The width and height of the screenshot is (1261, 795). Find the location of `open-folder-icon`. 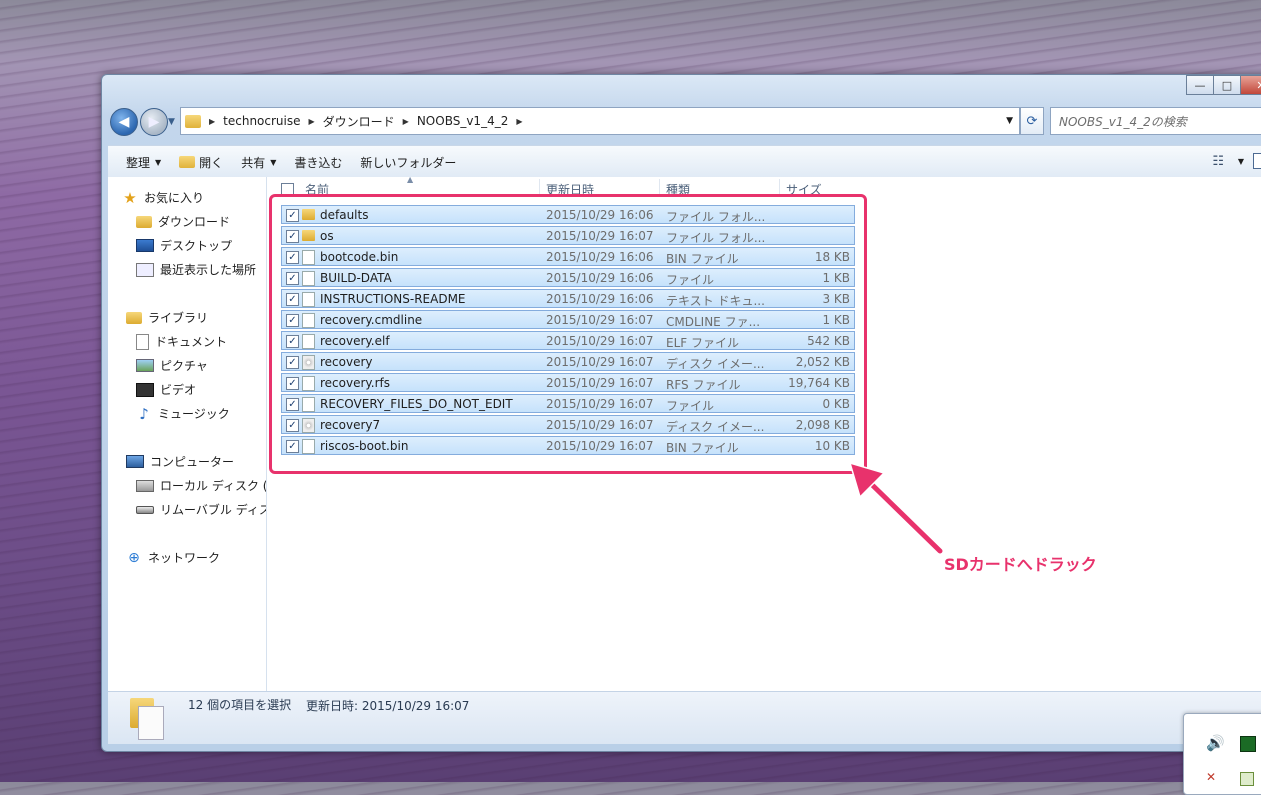

open-folder-icon is located at coordinates (187, 162).